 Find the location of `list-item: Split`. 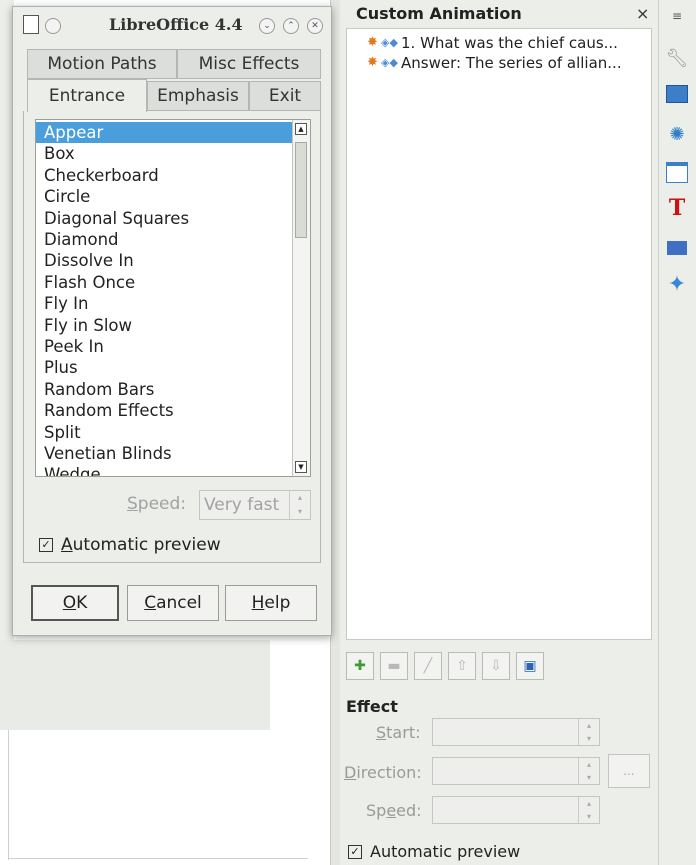

list-item: Split is located at coordinates (164, 432).